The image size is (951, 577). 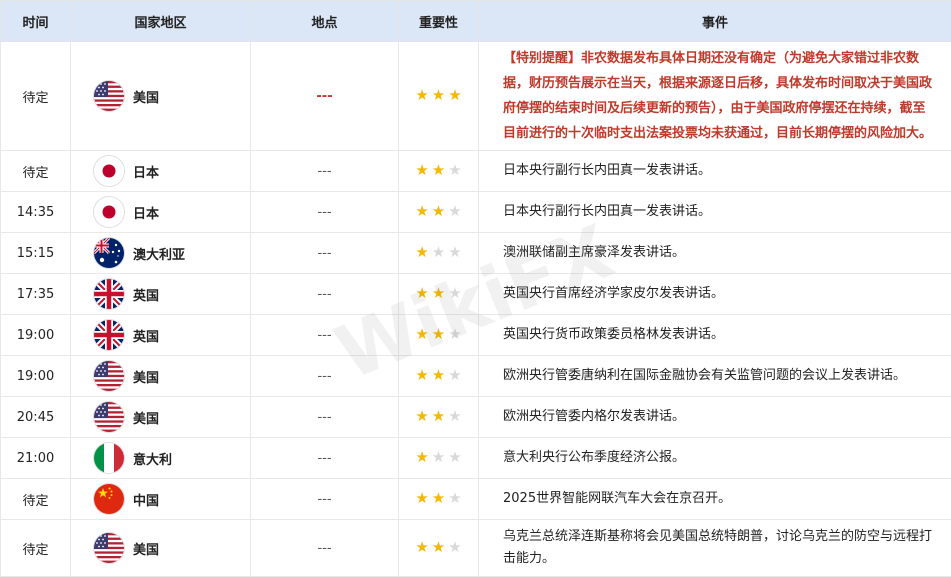 What do you see at coordinates (36, 417) in the screenshot?
I see `time-cell: 20:45` at bounding box center [36, 417].